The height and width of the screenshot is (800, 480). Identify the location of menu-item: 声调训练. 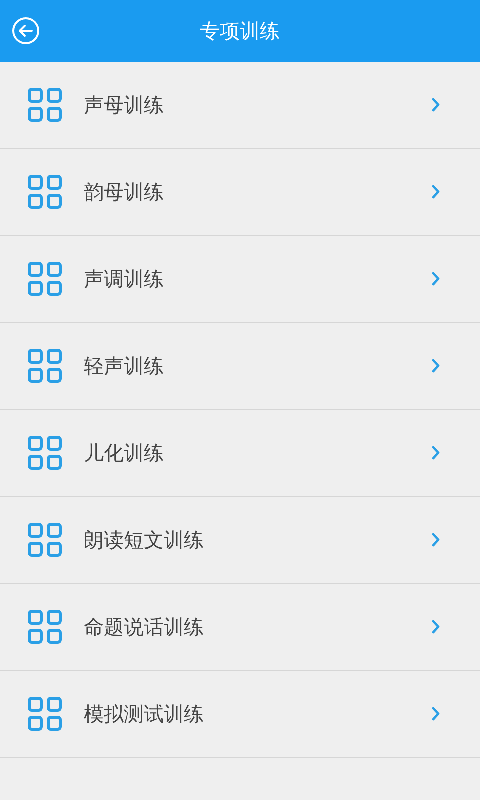
(240, 279).